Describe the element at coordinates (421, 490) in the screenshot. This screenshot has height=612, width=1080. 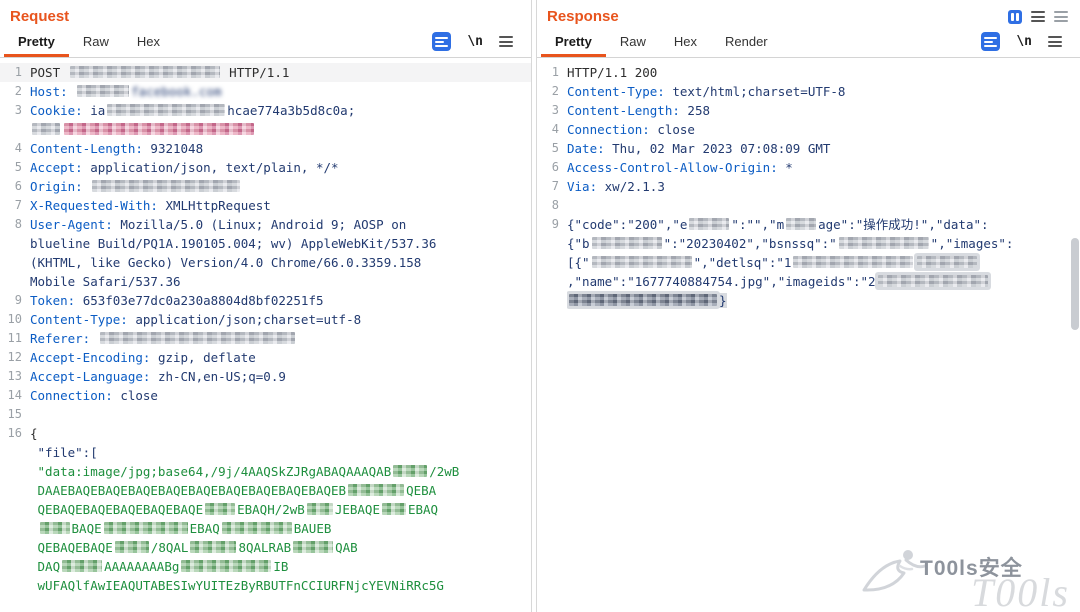
I see `code-text: QEBA` at that location.